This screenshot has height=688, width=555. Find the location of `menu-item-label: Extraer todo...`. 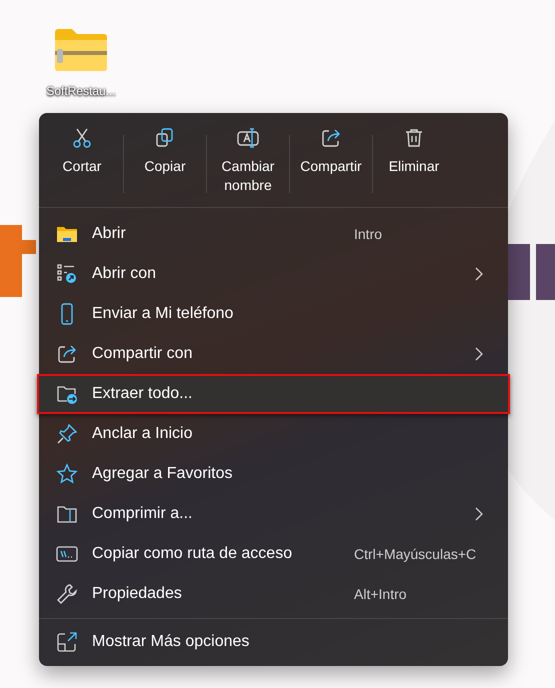

menu-item-label: Extraer todo... is located at coordinates (143, 394).